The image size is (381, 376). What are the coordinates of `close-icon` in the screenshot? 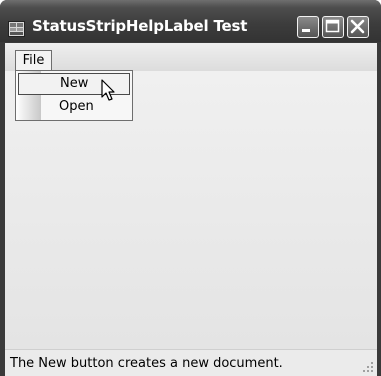 It's located at (357, 26).